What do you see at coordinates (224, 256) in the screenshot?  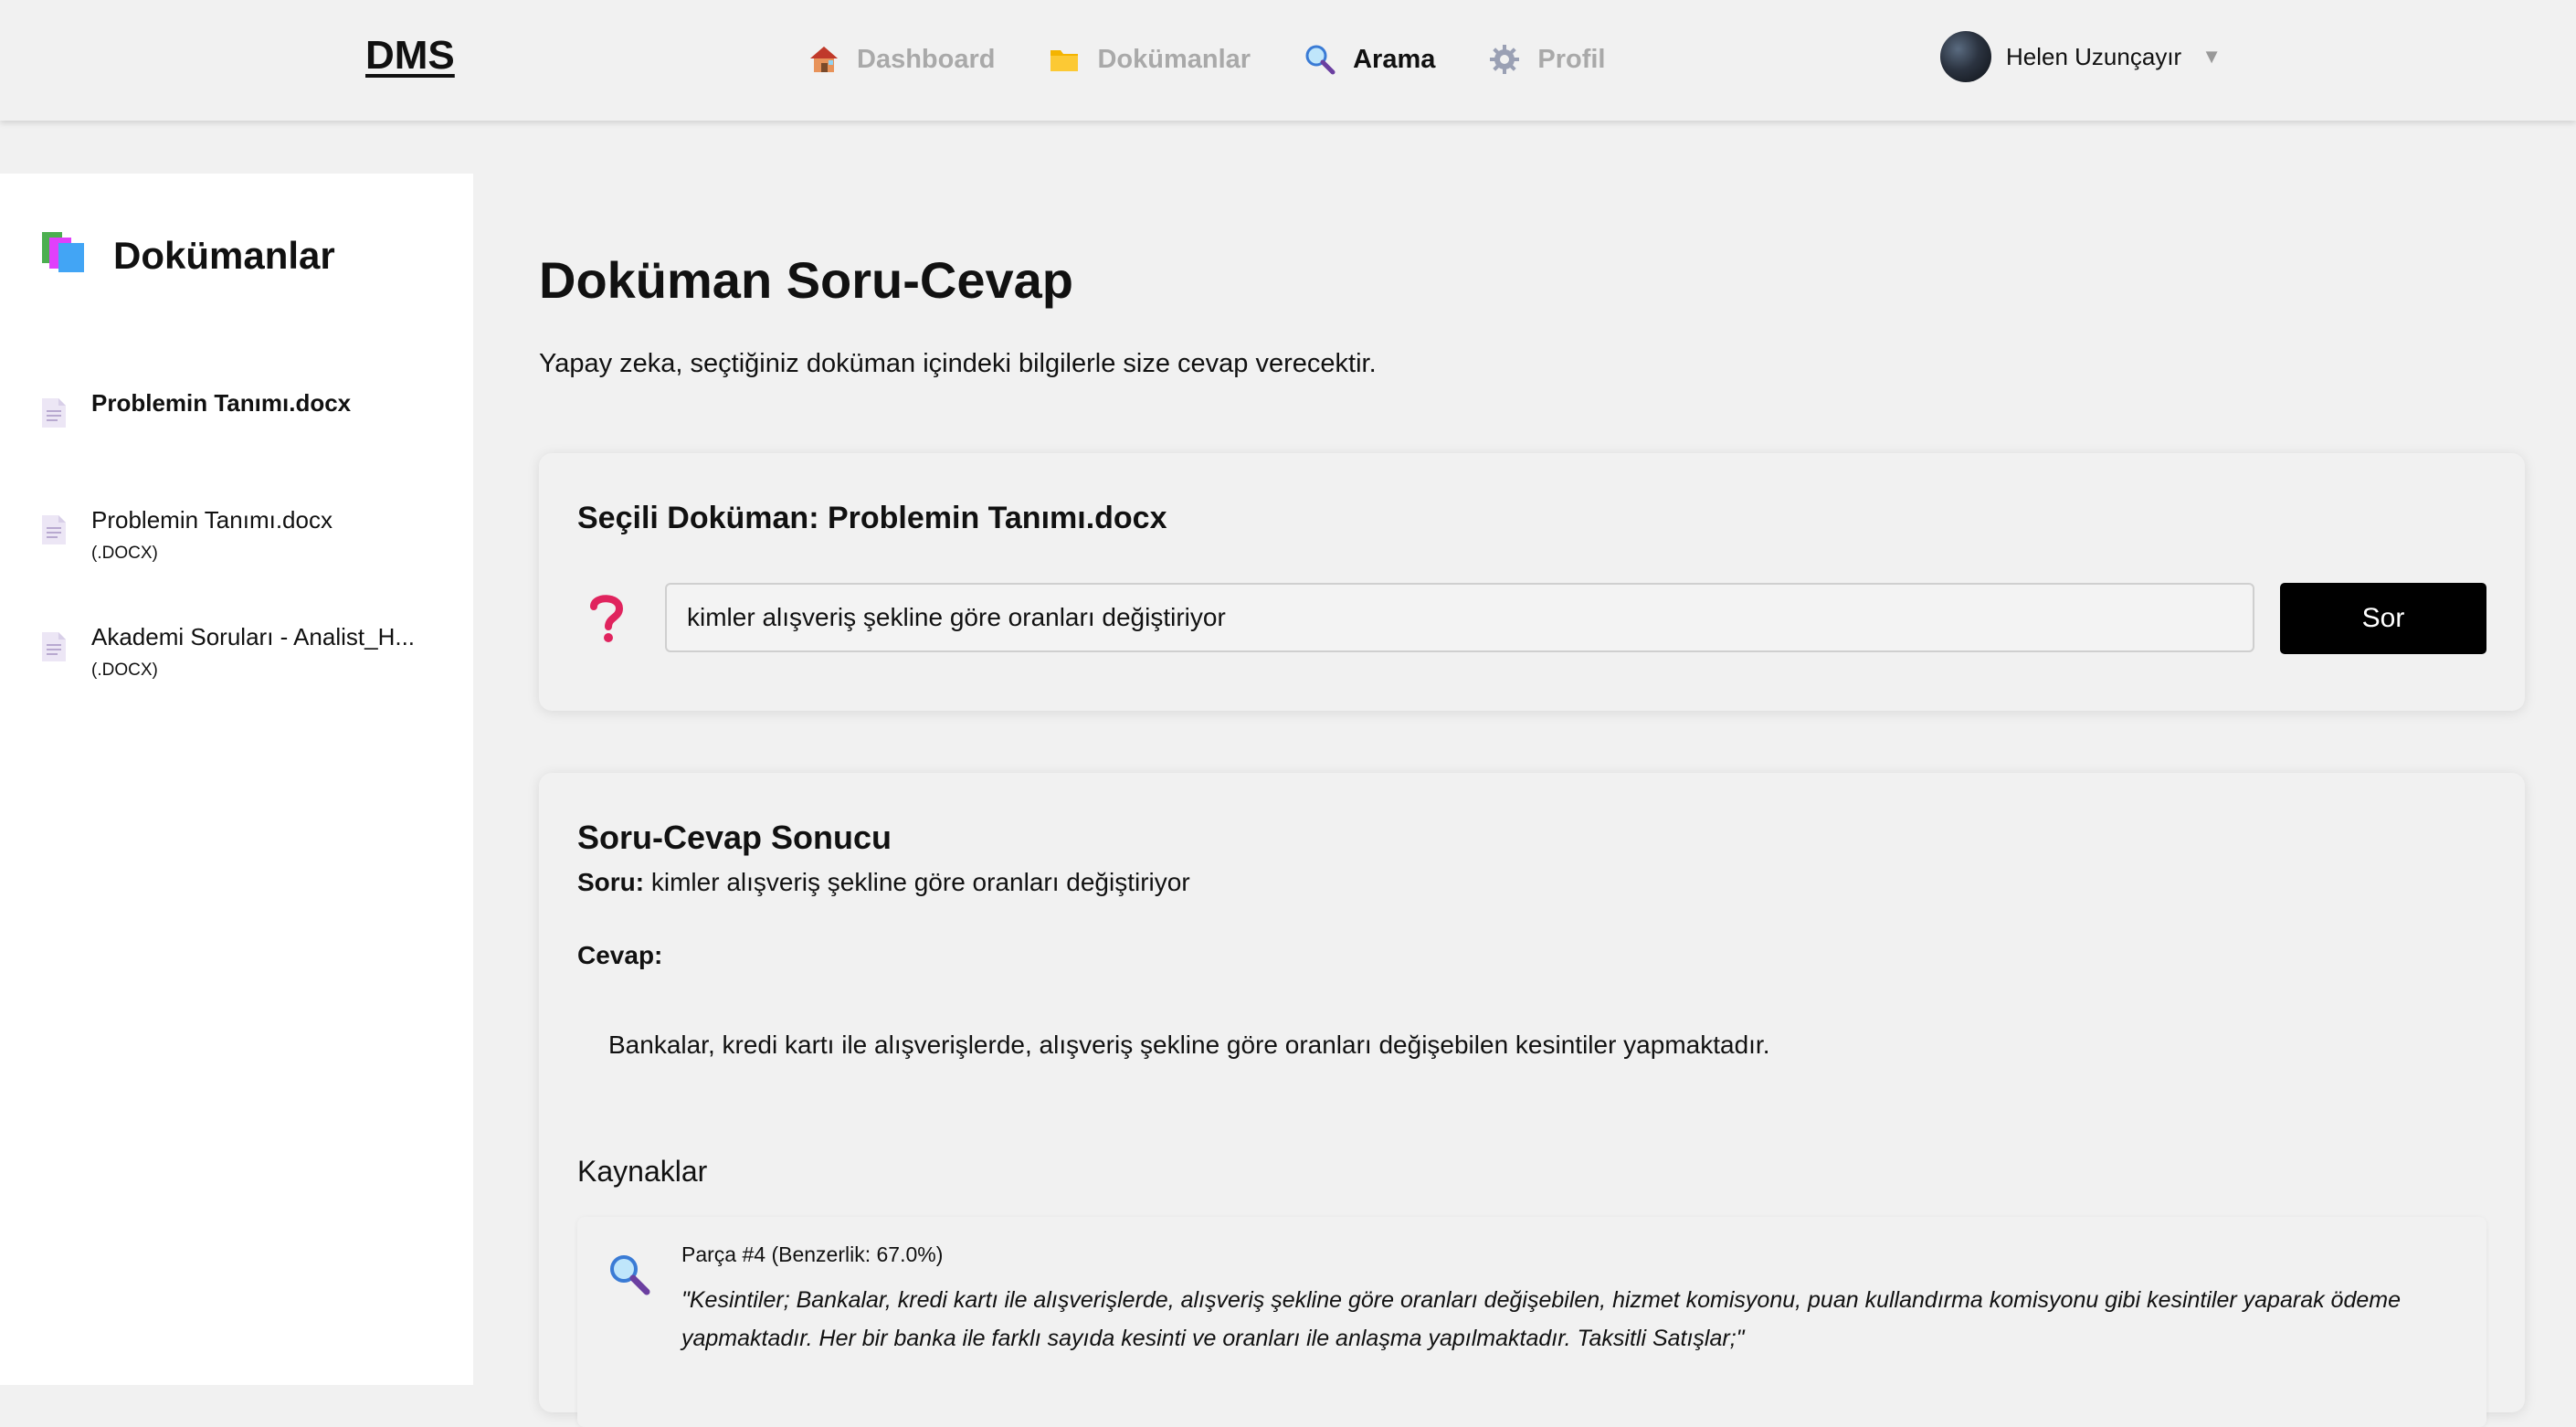 I see `sidebar-title: Dokümanlar` at bounding box center [224, 256].